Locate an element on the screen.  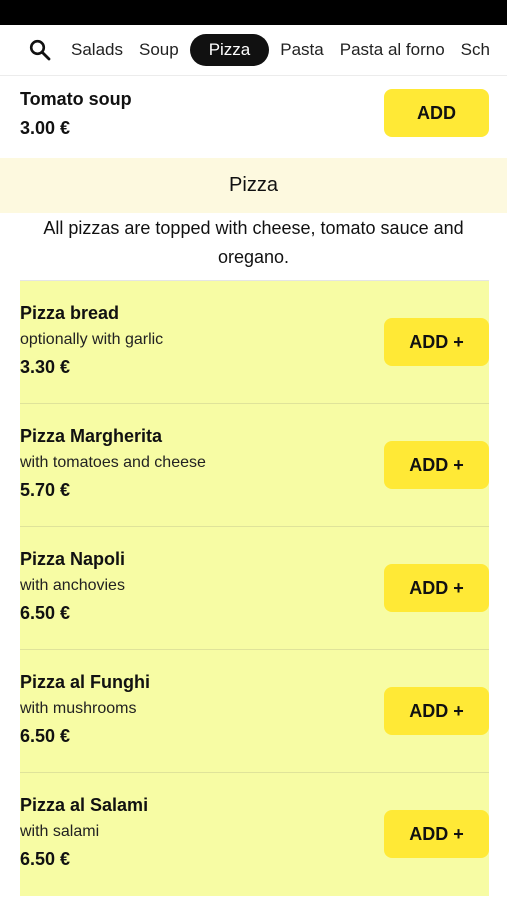
menu-item: Pizza al Salami with salami 6.50 € ADD + is located at coordinates (254, 834).